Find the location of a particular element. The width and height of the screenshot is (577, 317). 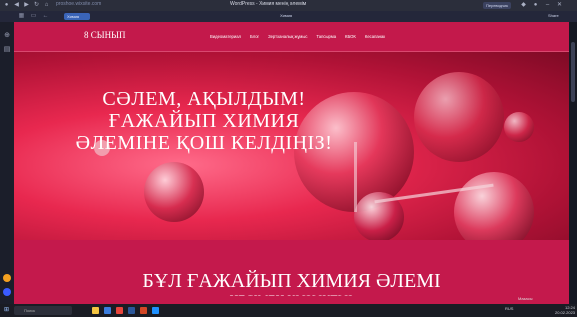

page-icon: ▭ is located at coordinates (33, 16).